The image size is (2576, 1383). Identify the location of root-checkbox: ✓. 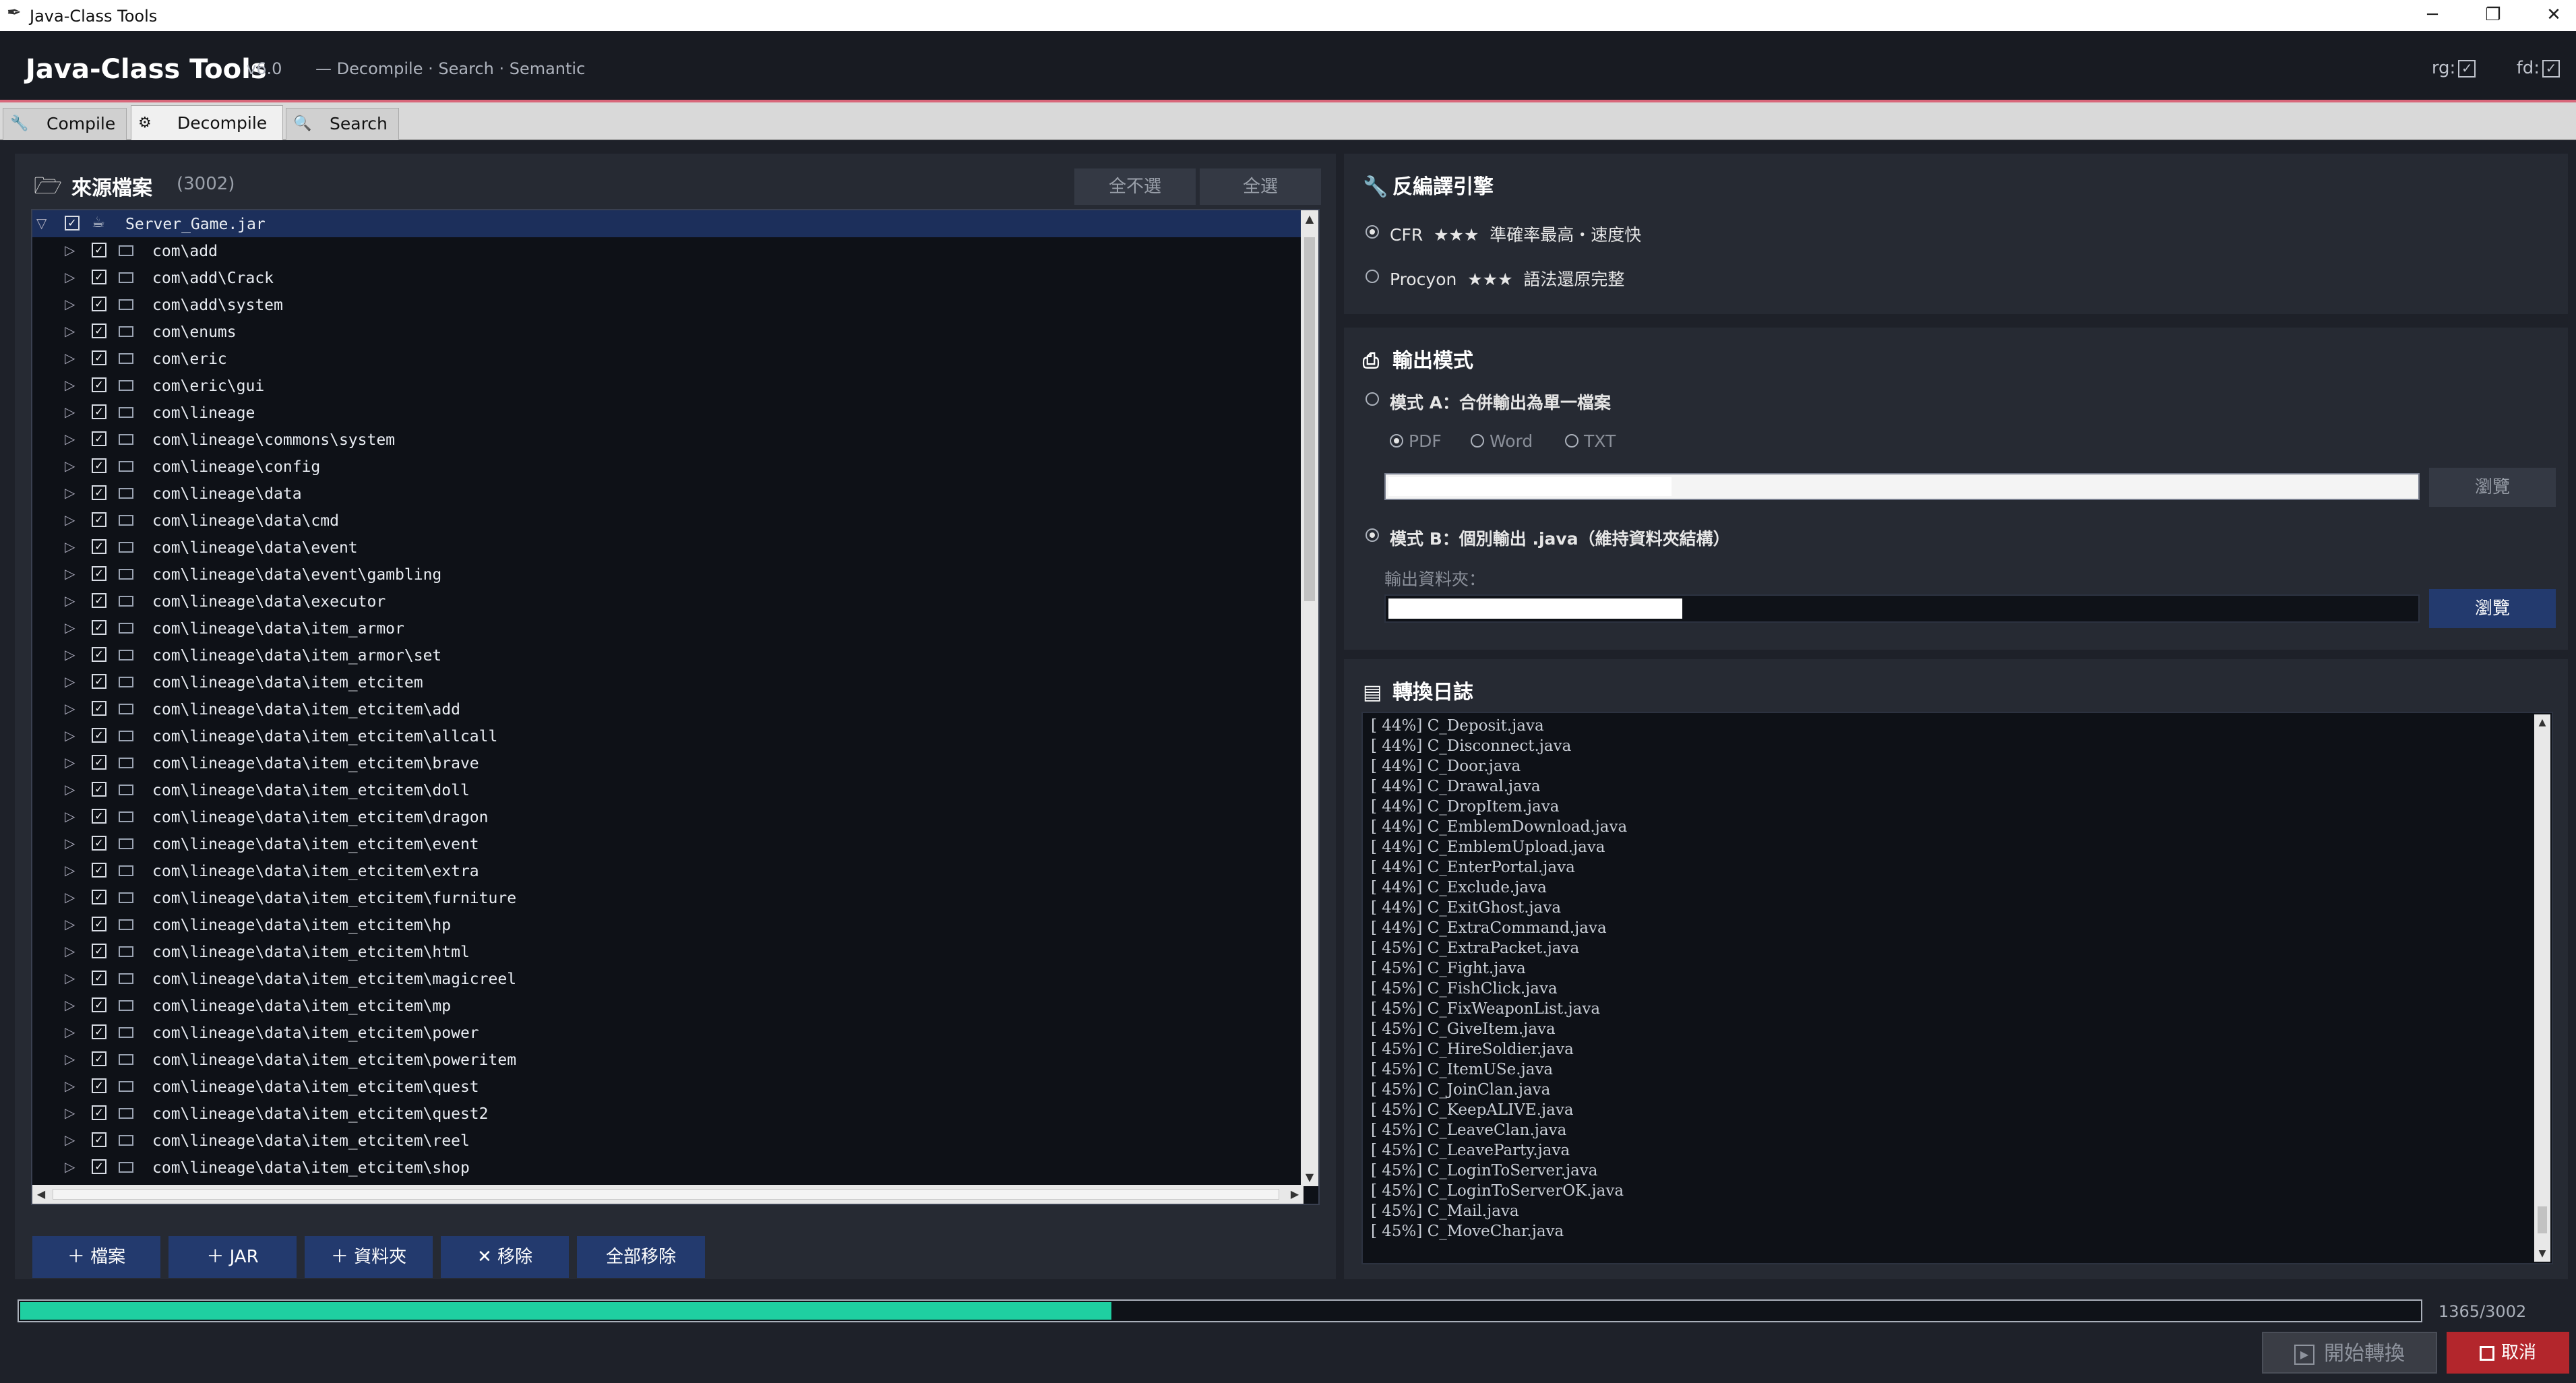
(73, 223).